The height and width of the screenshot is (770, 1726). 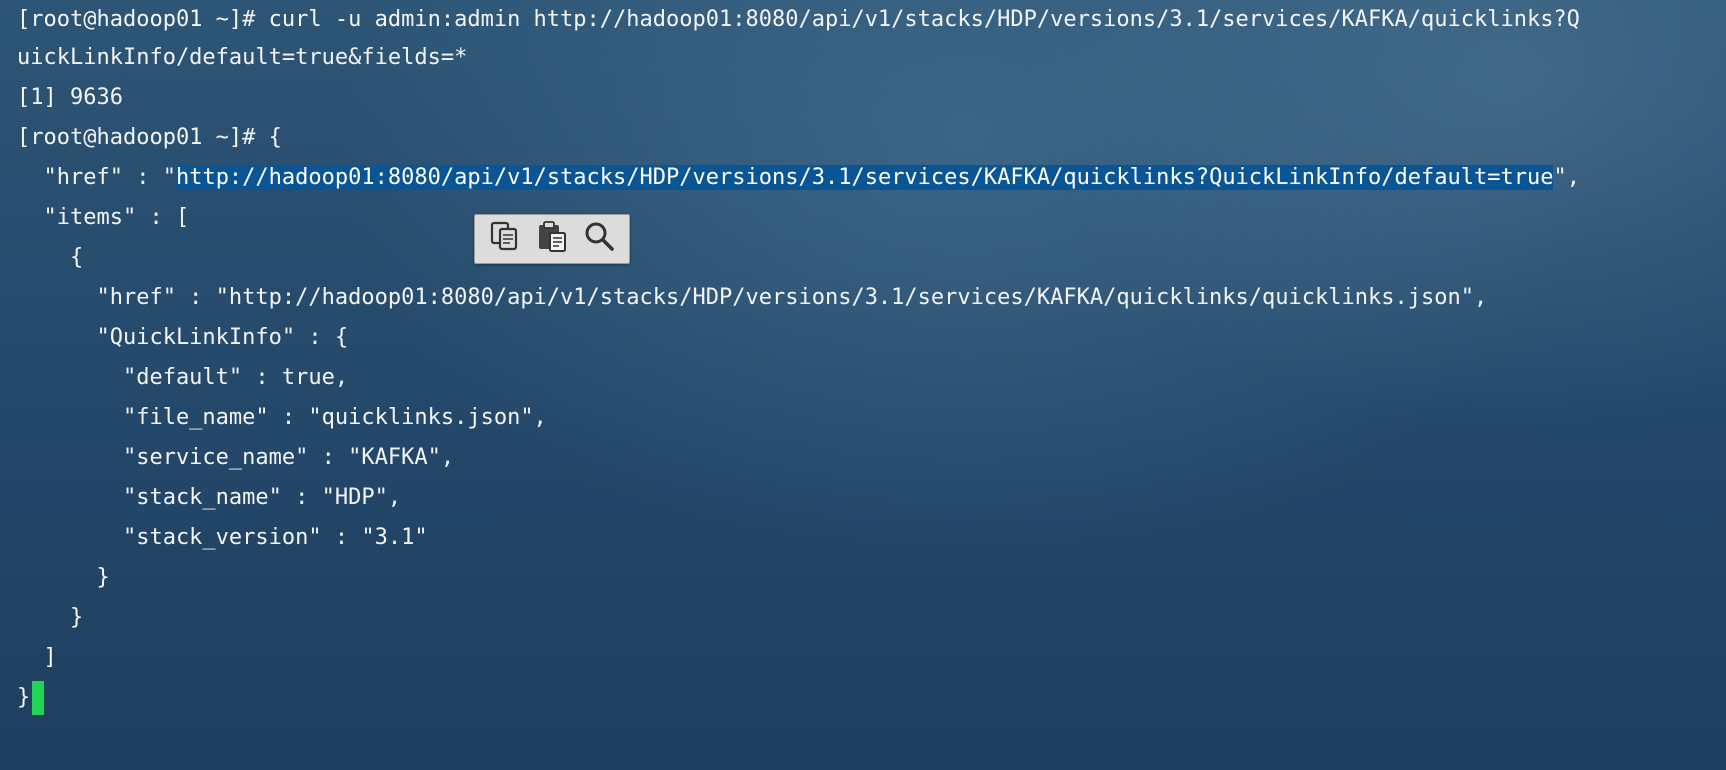 I want to click on copy-icon, so click(x=505, y=239).